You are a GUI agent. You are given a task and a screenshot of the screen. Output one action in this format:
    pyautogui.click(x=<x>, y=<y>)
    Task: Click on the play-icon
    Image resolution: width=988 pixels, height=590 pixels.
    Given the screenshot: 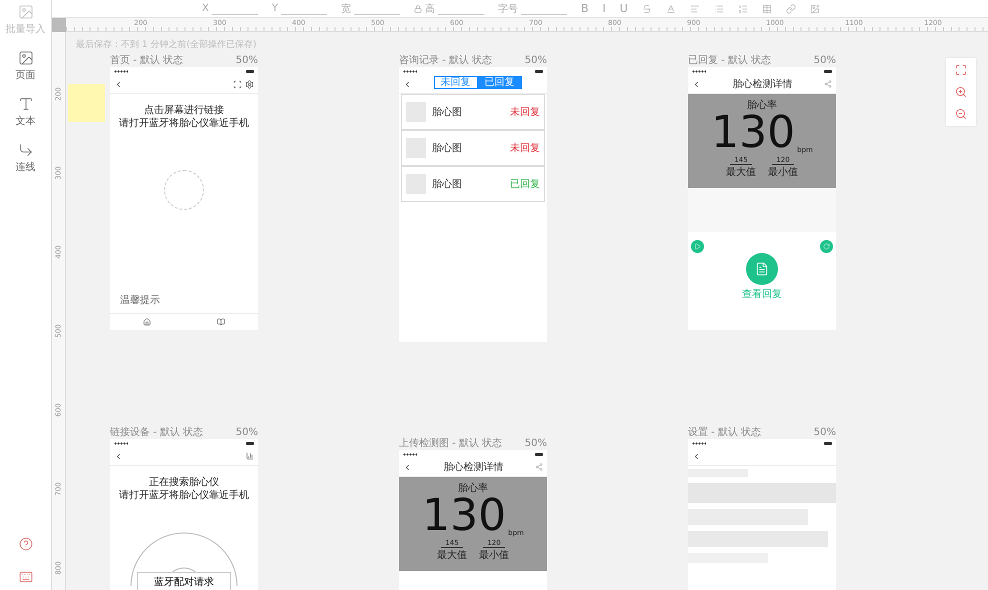 What is the action you would take?
    pyautogui.click(x=697, y=246)
    